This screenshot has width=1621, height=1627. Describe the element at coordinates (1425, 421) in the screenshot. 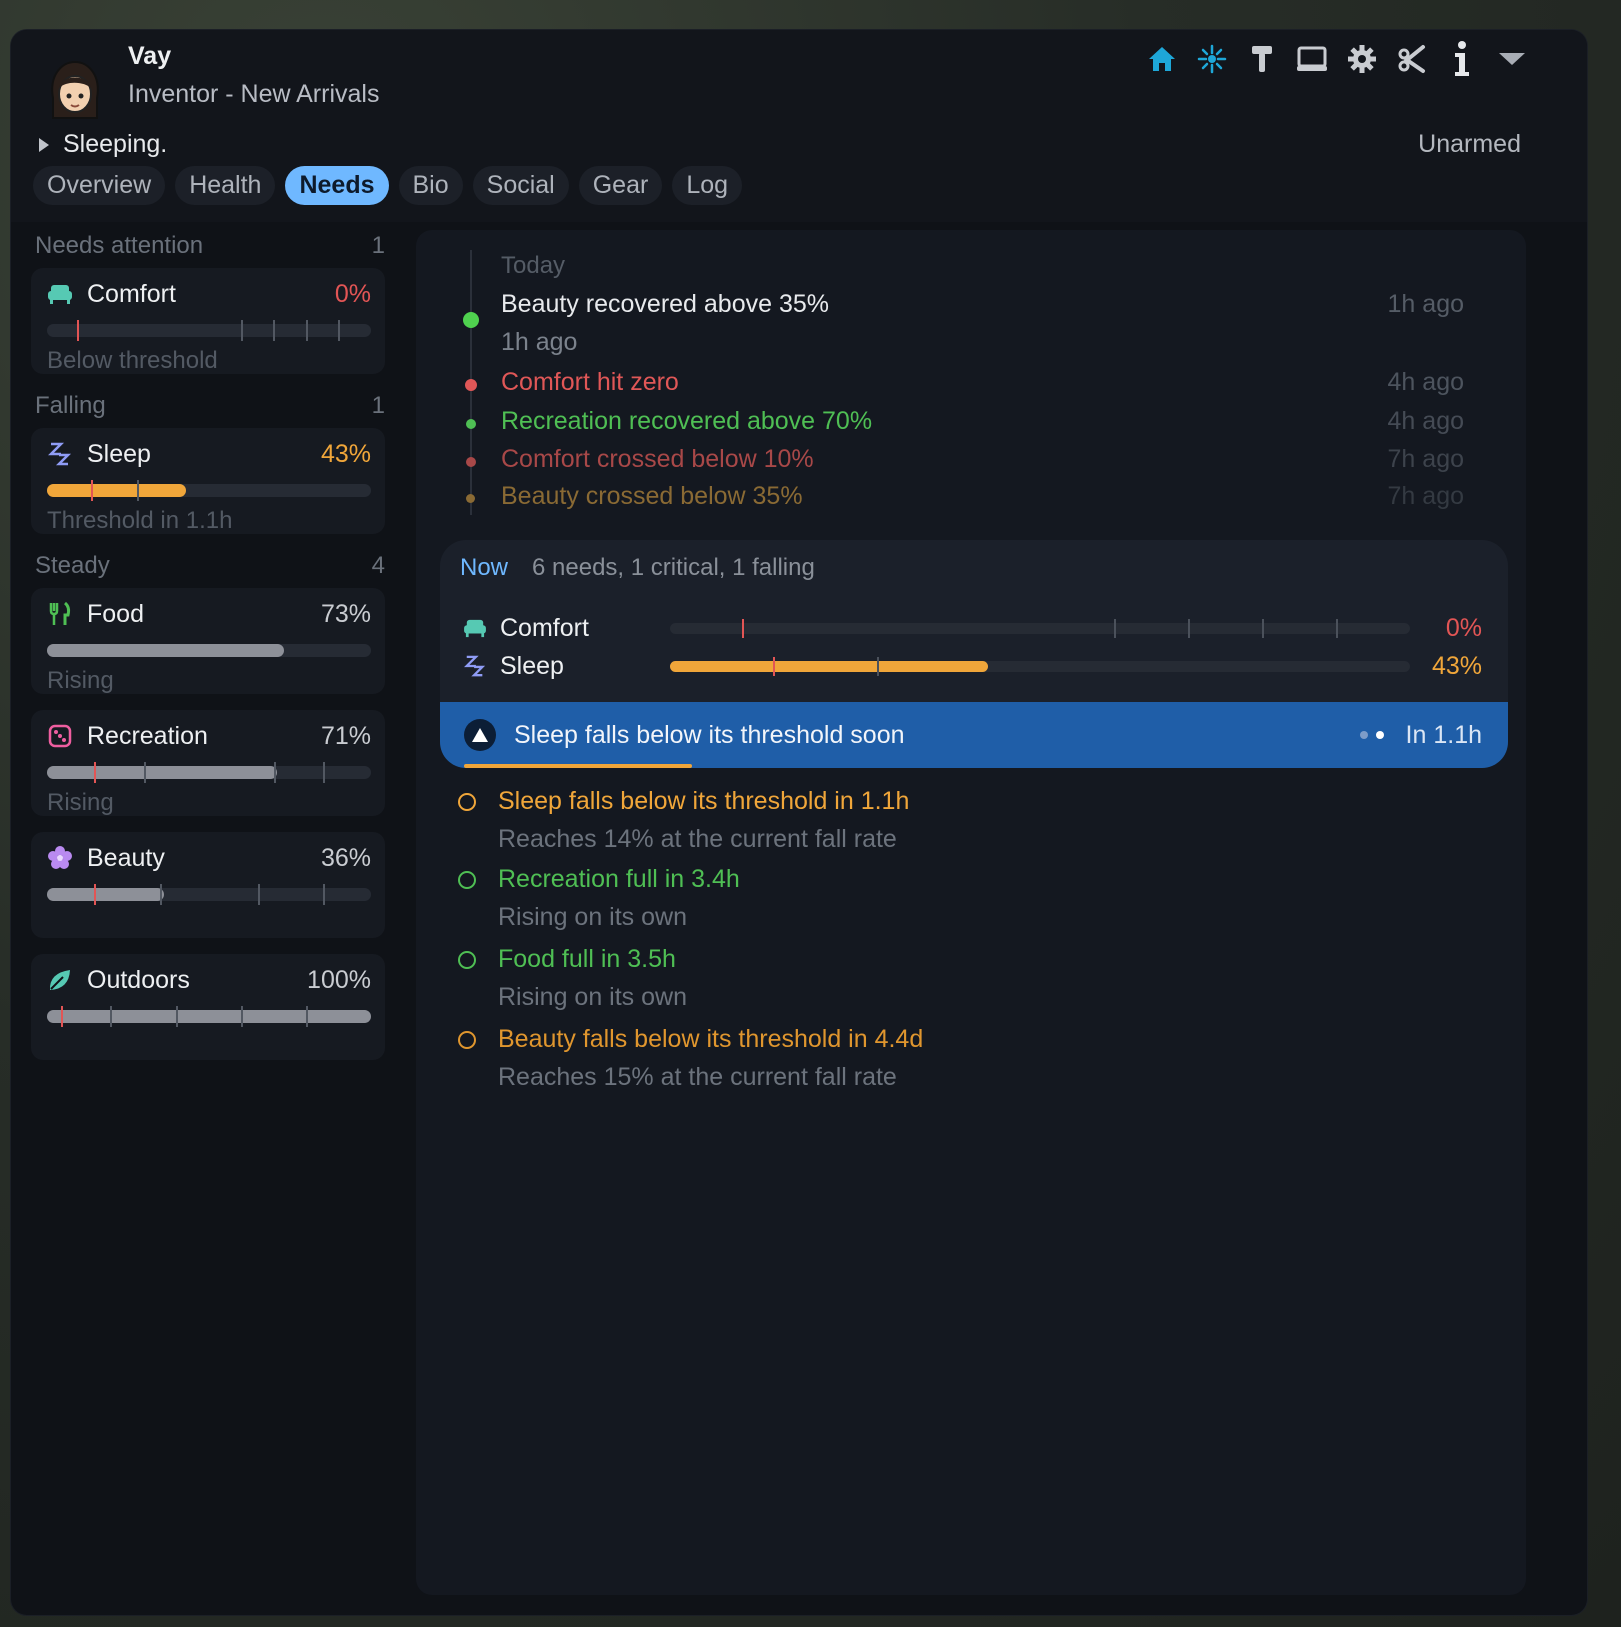

I see `event-time: 4h ago` at that location.